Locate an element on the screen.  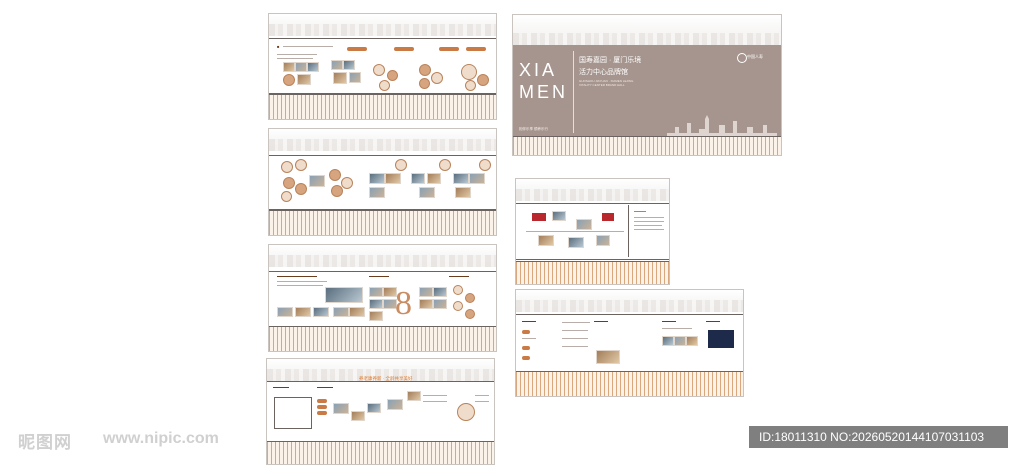
watermark-url: www.nipic.com is located at coordinates (161, 438).